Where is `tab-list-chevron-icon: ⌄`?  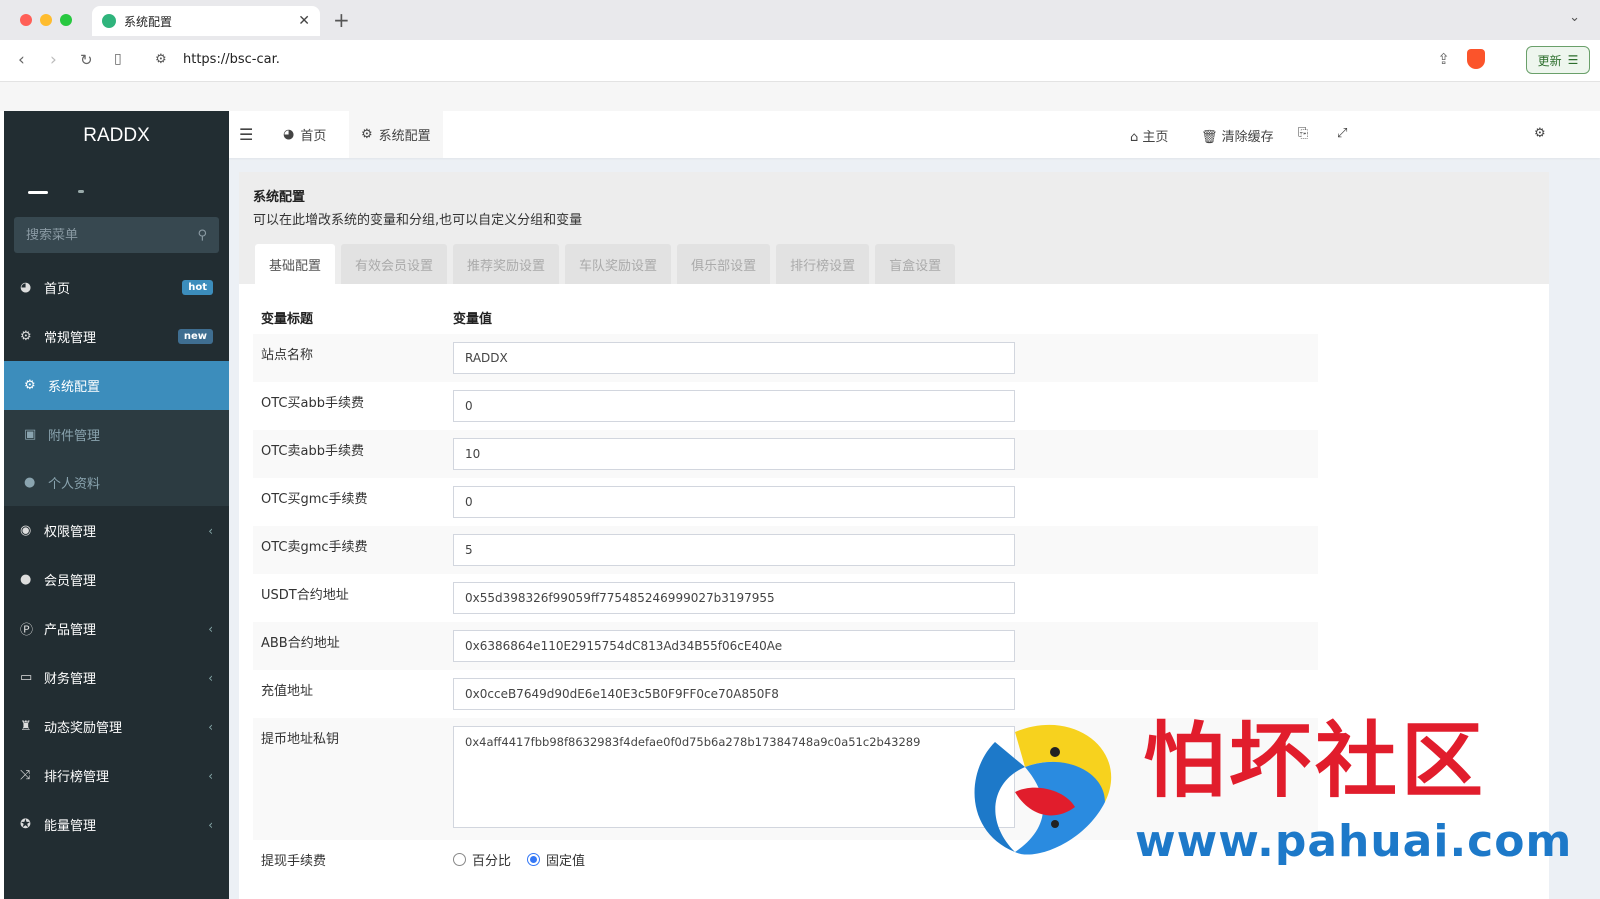
tab-list-chevron-icon: ⌄ is located at coordinates (1574, 17).